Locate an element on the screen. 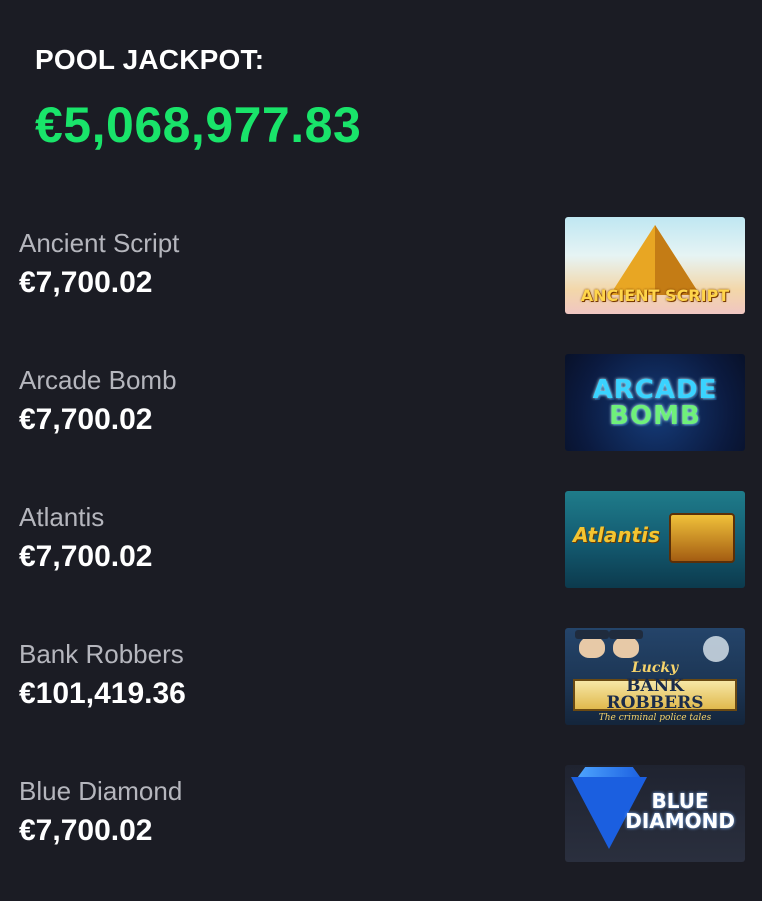 This screenshot has width=762, height=901. ancient-script-thumbnail: ANCIENT SCRIPT is located at coordinates (655, 265).